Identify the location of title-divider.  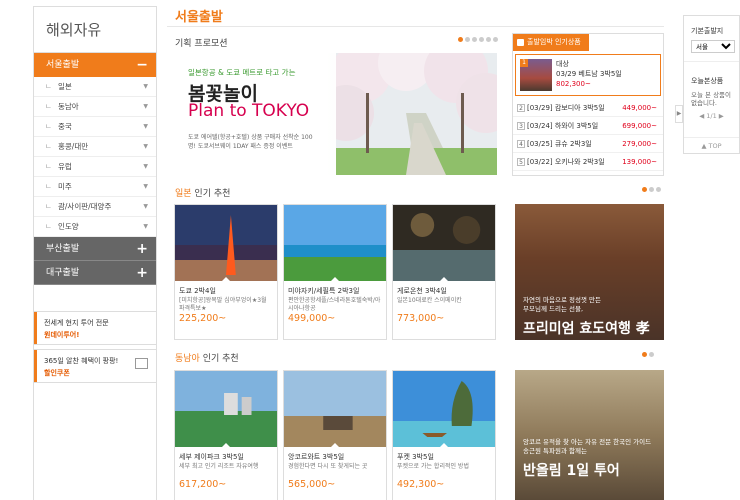
(415, 26).